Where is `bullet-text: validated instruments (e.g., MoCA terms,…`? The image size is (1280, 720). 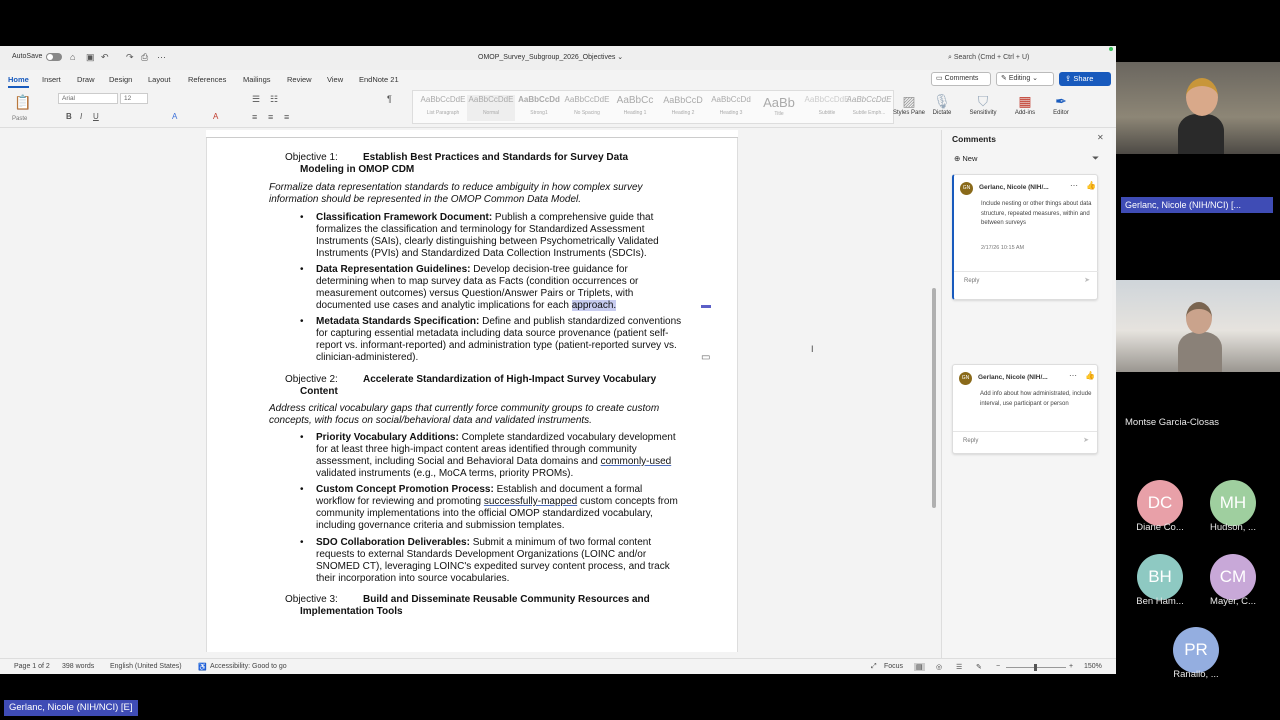
bullet-text: validated instruments (e.g., MoCA terms,… is located at coordinates (445, 473).